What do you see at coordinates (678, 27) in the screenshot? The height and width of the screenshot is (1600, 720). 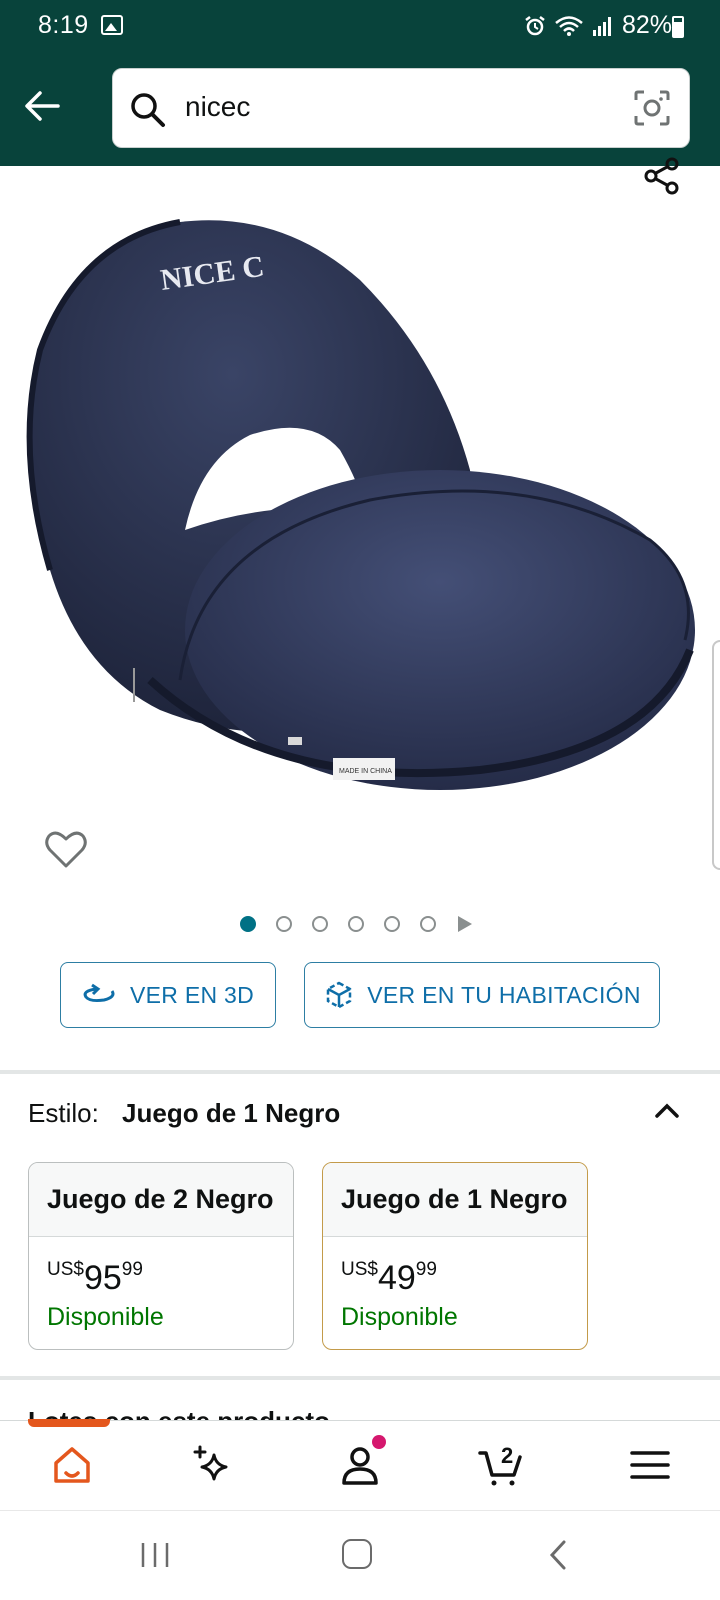 I see `battery-icon` at bounding box center [678, 27].